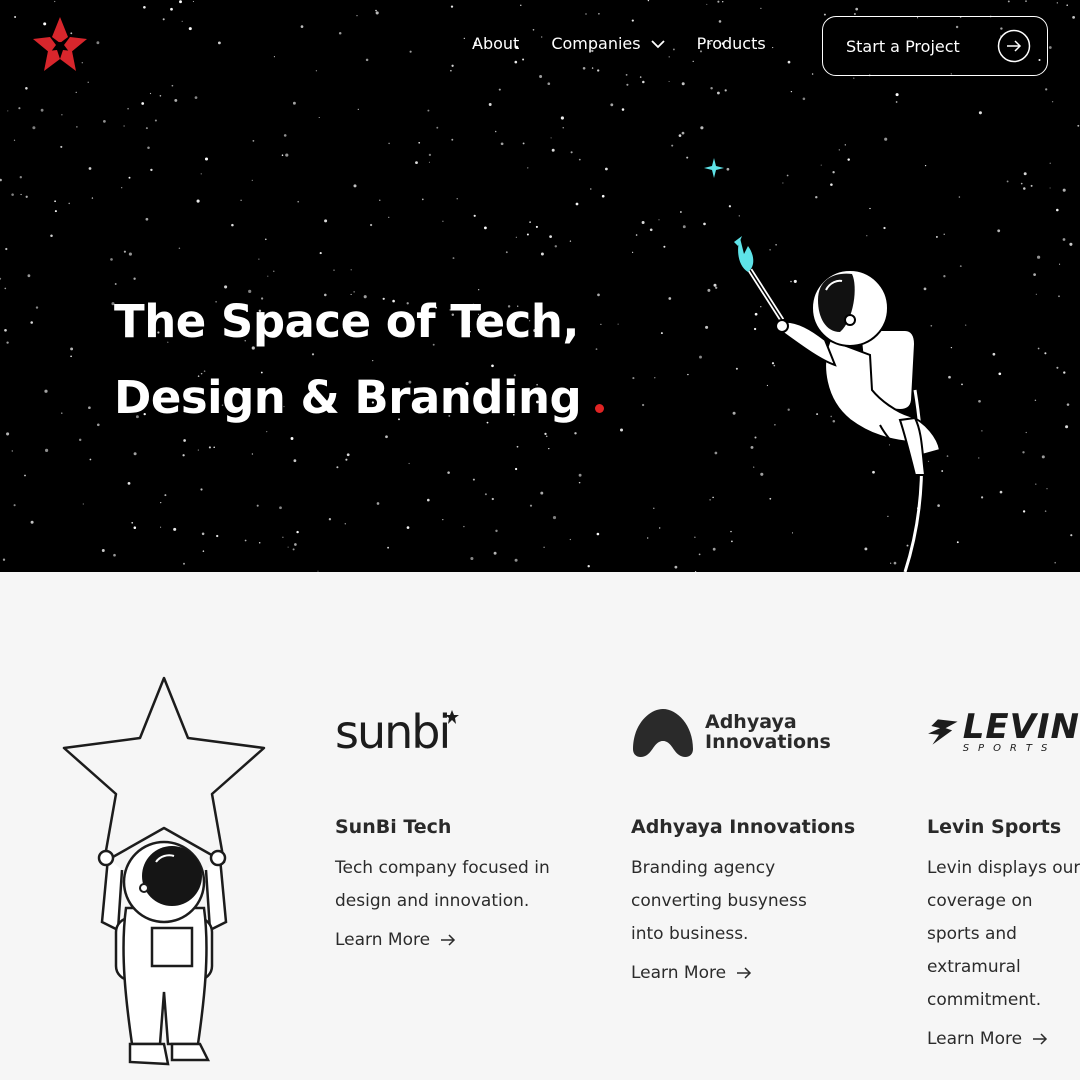  Describe the element at coordinates (393, 732) in the screenshot. I see `sunbi-logo-text: sunbi` at that location.